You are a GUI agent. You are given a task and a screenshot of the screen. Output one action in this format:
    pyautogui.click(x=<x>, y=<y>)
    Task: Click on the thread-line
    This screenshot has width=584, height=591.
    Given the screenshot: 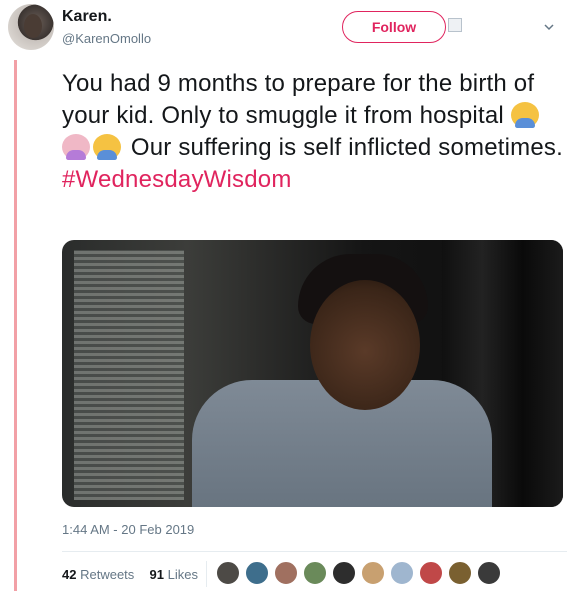 What is the action you would take?
    pyautogui.click(x=15, y=325)
    